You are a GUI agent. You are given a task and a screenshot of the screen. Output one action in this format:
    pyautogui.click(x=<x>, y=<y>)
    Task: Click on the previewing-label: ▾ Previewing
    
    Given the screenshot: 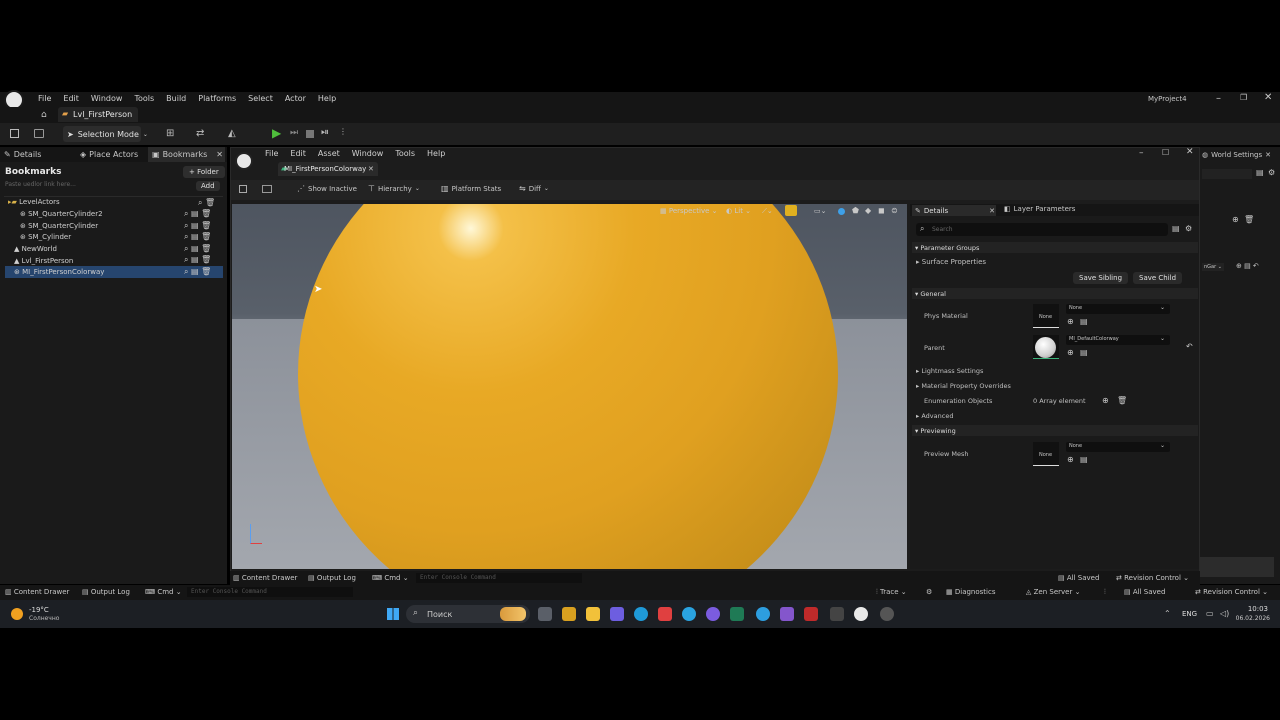 What is the action you would take?
    pyautogui.click(x=935, y=431)
    